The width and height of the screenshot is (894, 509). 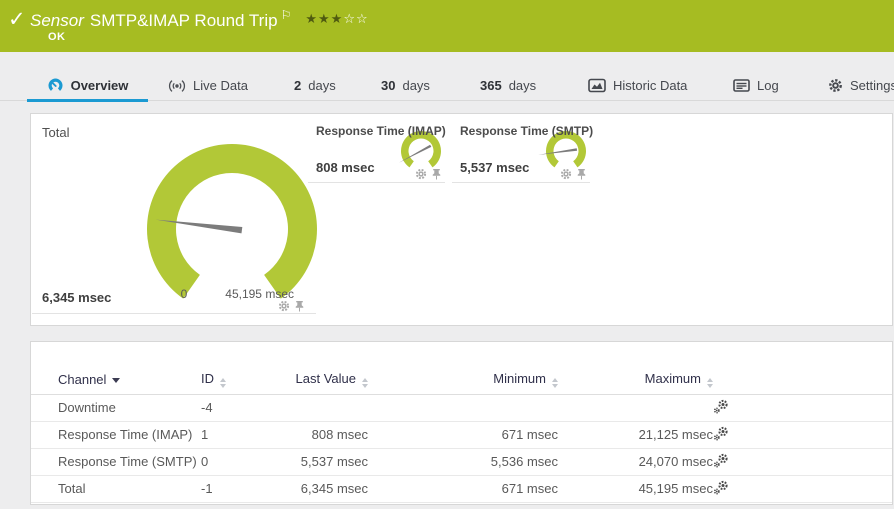 What do you see at coordinates (322, 435) in the screenshot?
I see `cell-last-value: 808 msec` at bounding box center [322, 435].